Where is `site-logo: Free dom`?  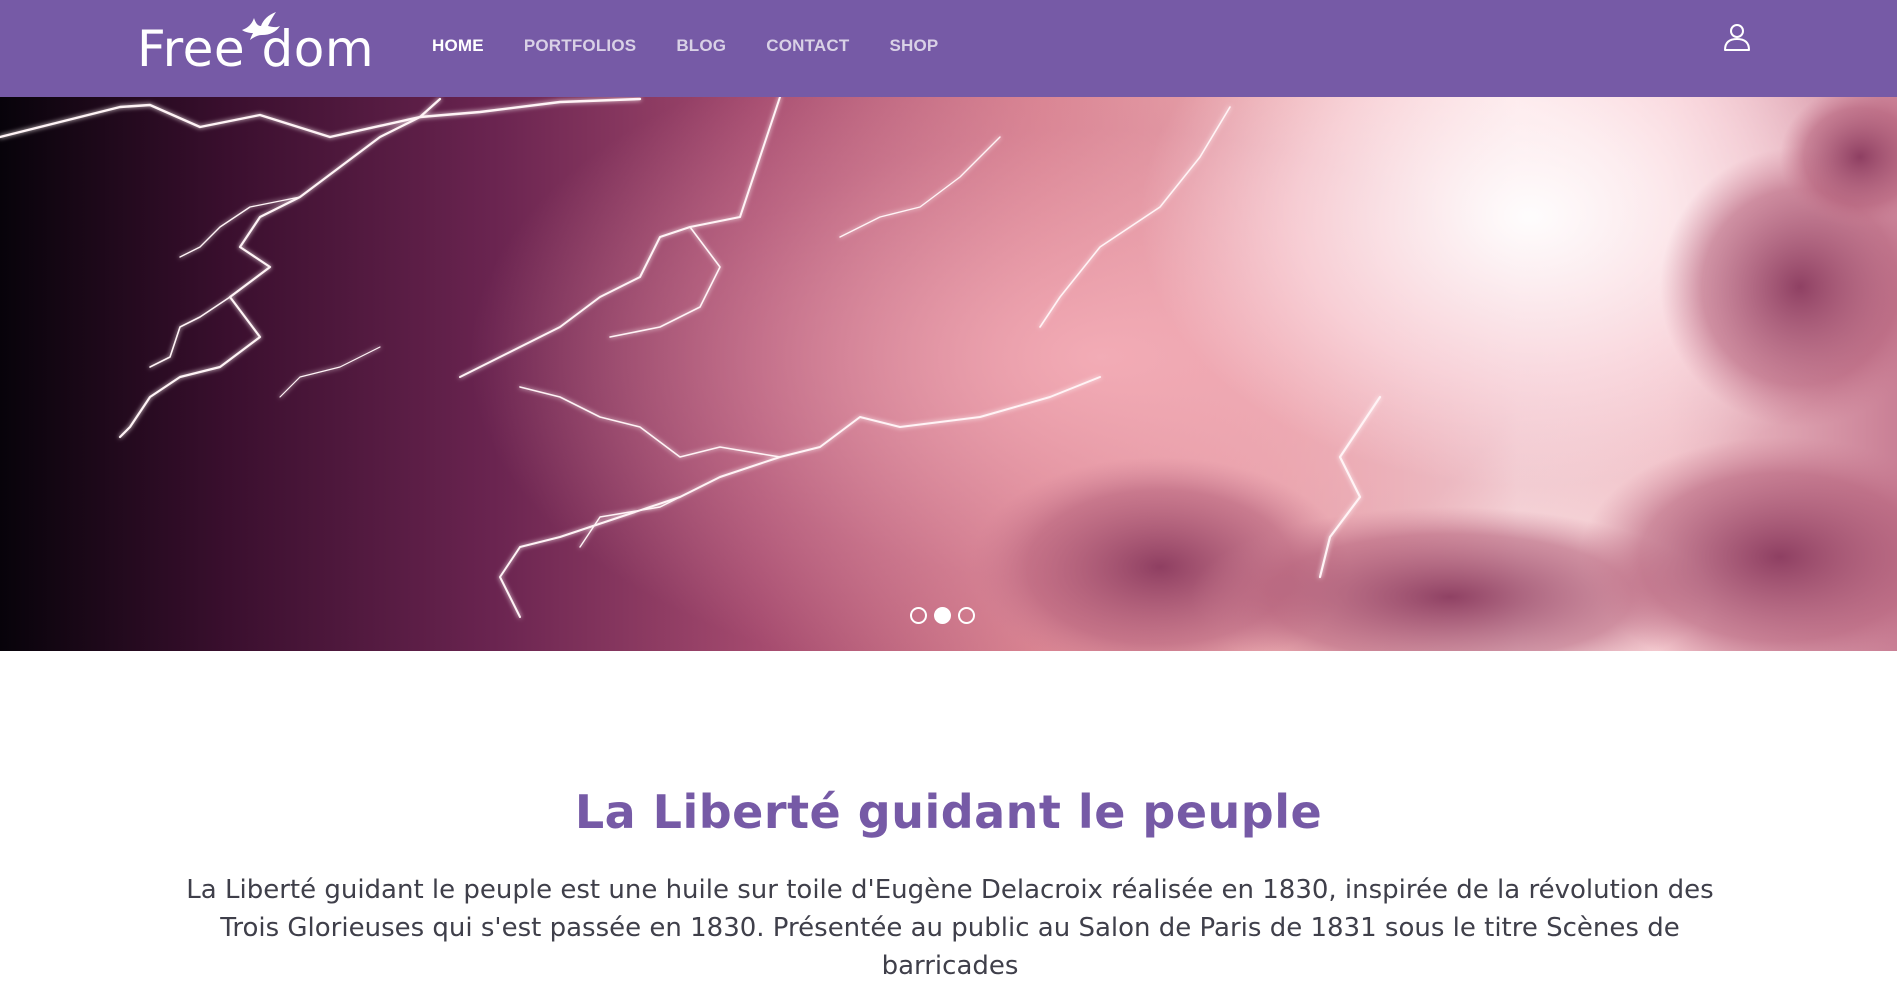
site-logo: Free dom is located at coordinates (255, 48).